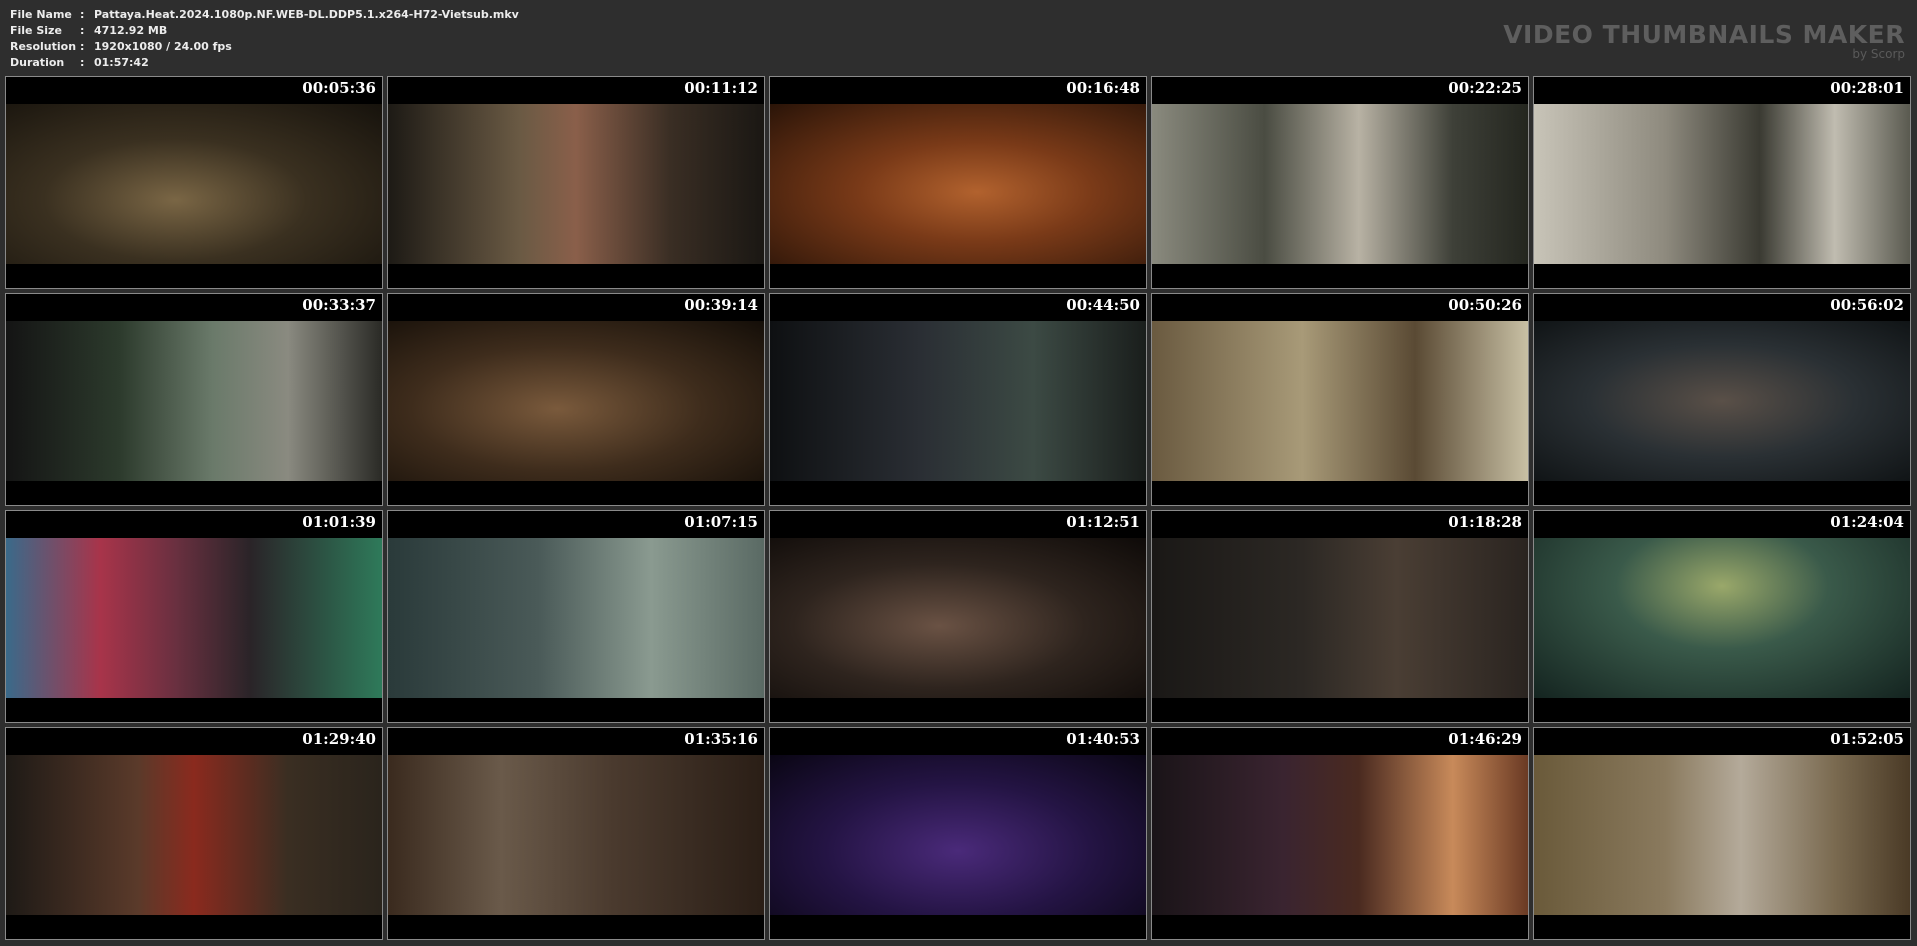  What do you see at coordinates (1103, 739) in the screenshot?
I see `timecode: 01:40:53` at bounding box center [1103, 739].